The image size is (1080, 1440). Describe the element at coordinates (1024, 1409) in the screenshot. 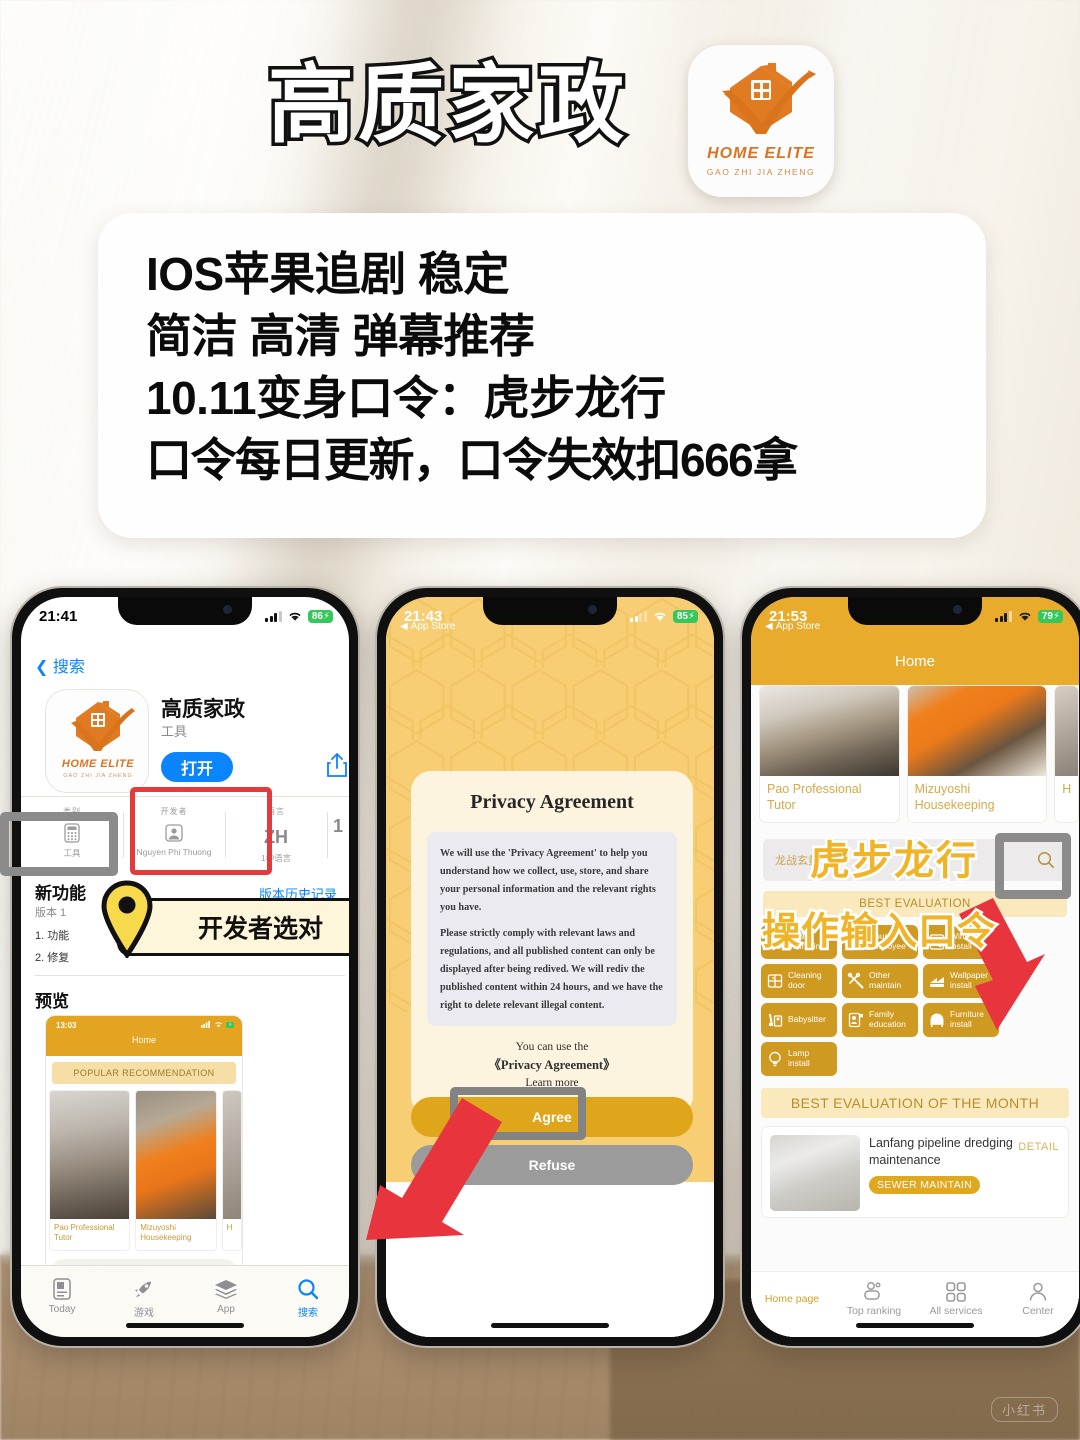

I see `watermark: 小红书` at that location.